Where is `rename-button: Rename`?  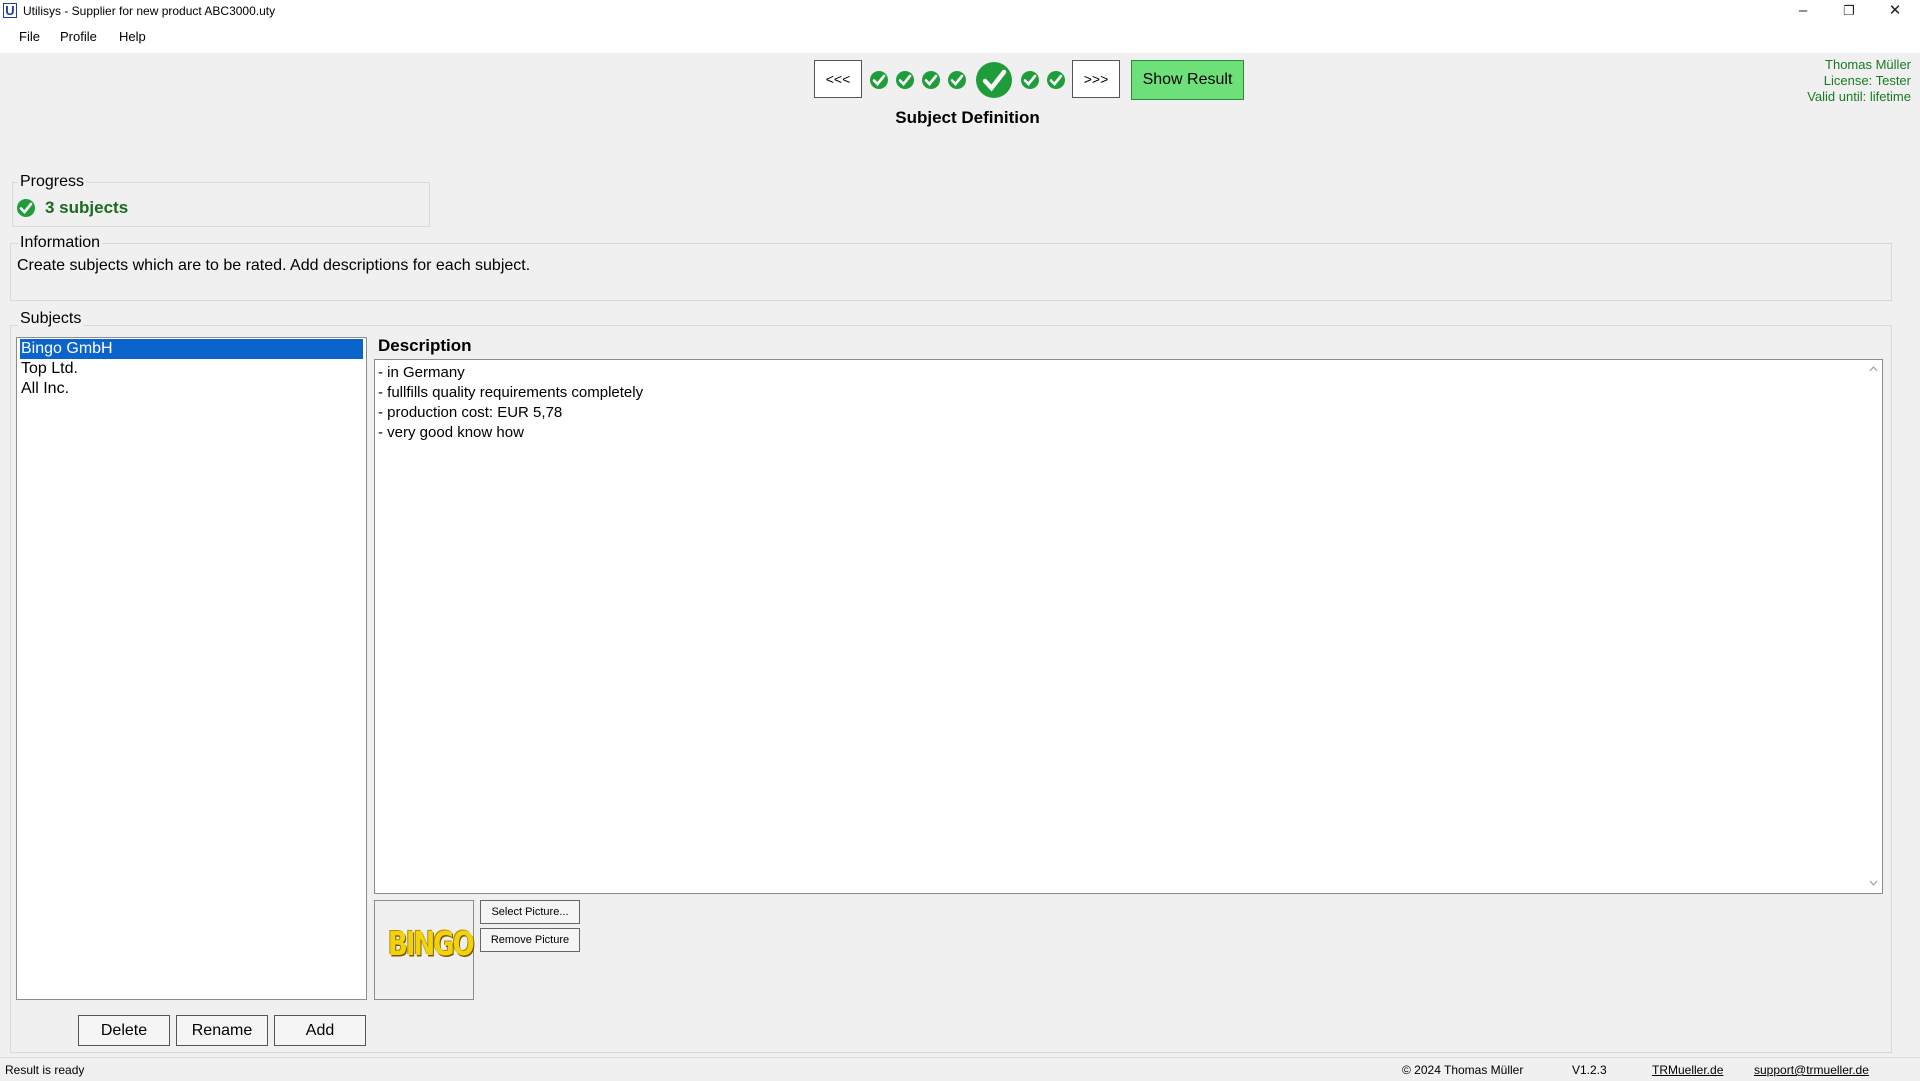
rename-button: Rename is located at coordinates (222, 1030).